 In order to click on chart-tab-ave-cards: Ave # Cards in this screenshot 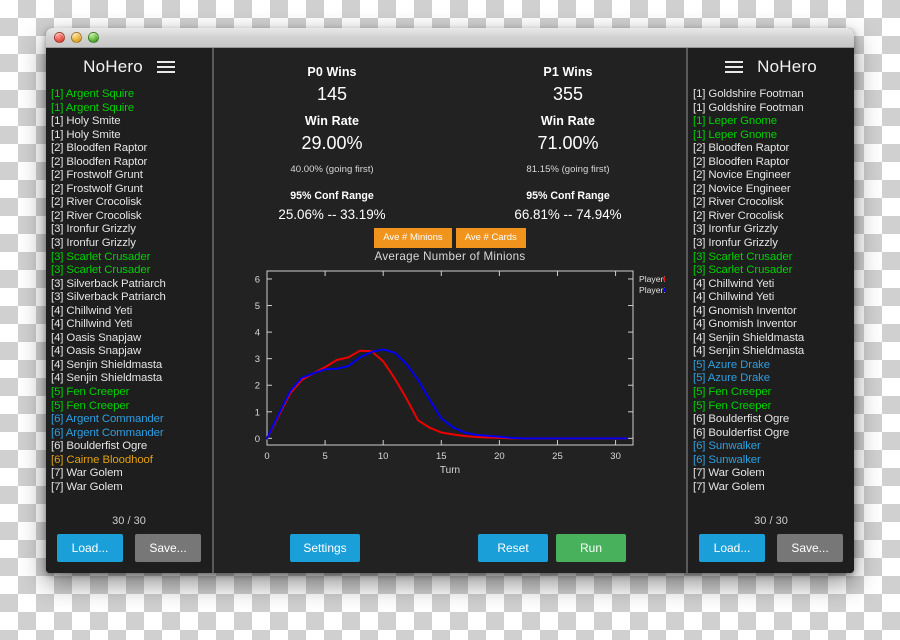, I will do `click(490, 238)`.